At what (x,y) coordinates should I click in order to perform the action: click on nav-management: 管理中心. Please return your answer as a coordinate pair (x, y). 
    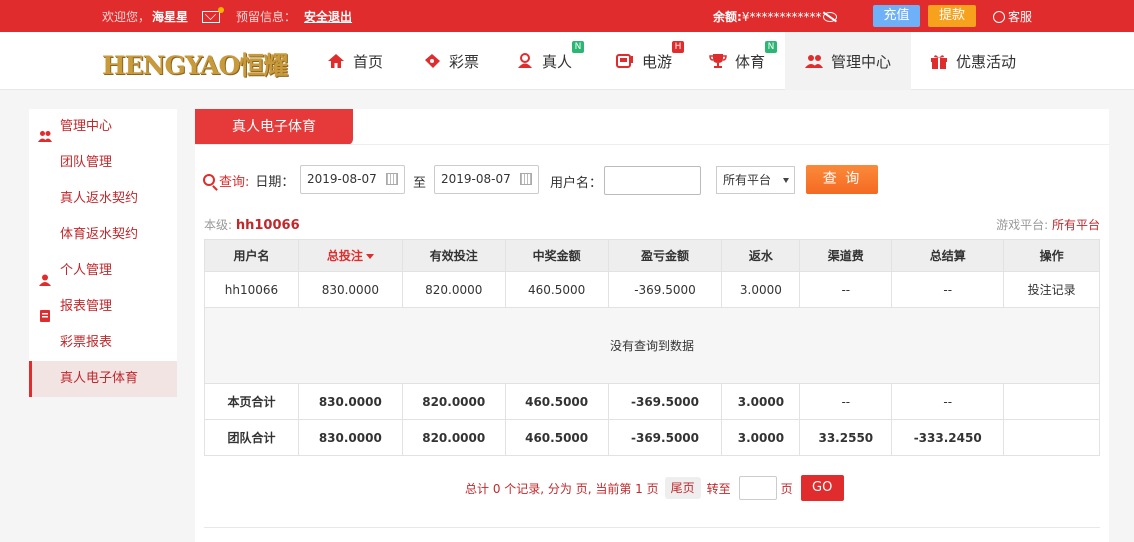
    Looking at the image, I should click on (848, 61).